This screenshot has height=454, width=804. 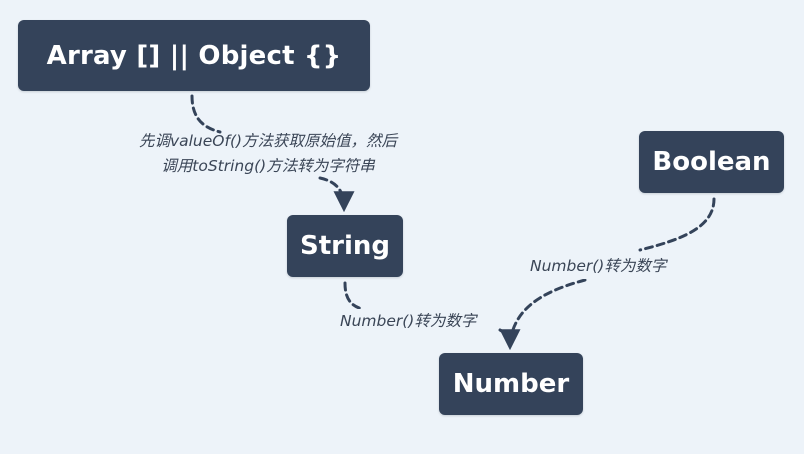 I want to click on node-number: Number, so click(x=511, y=384).